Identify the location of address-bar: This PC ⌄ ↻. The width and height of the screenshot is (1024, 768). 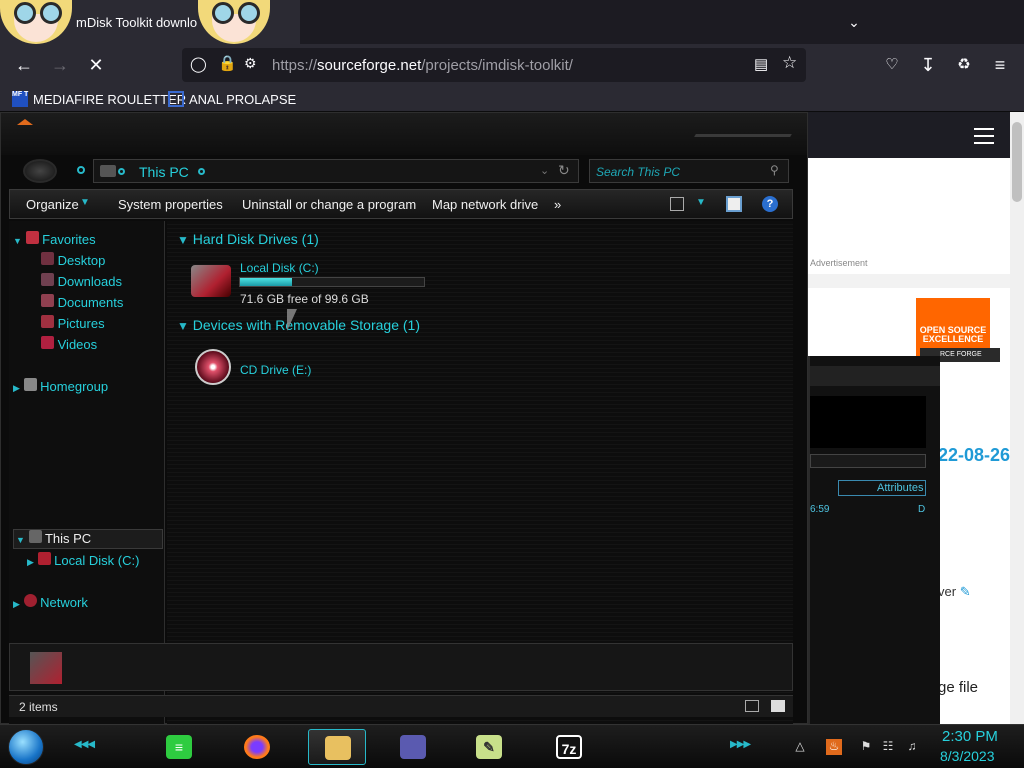
(336, 171).